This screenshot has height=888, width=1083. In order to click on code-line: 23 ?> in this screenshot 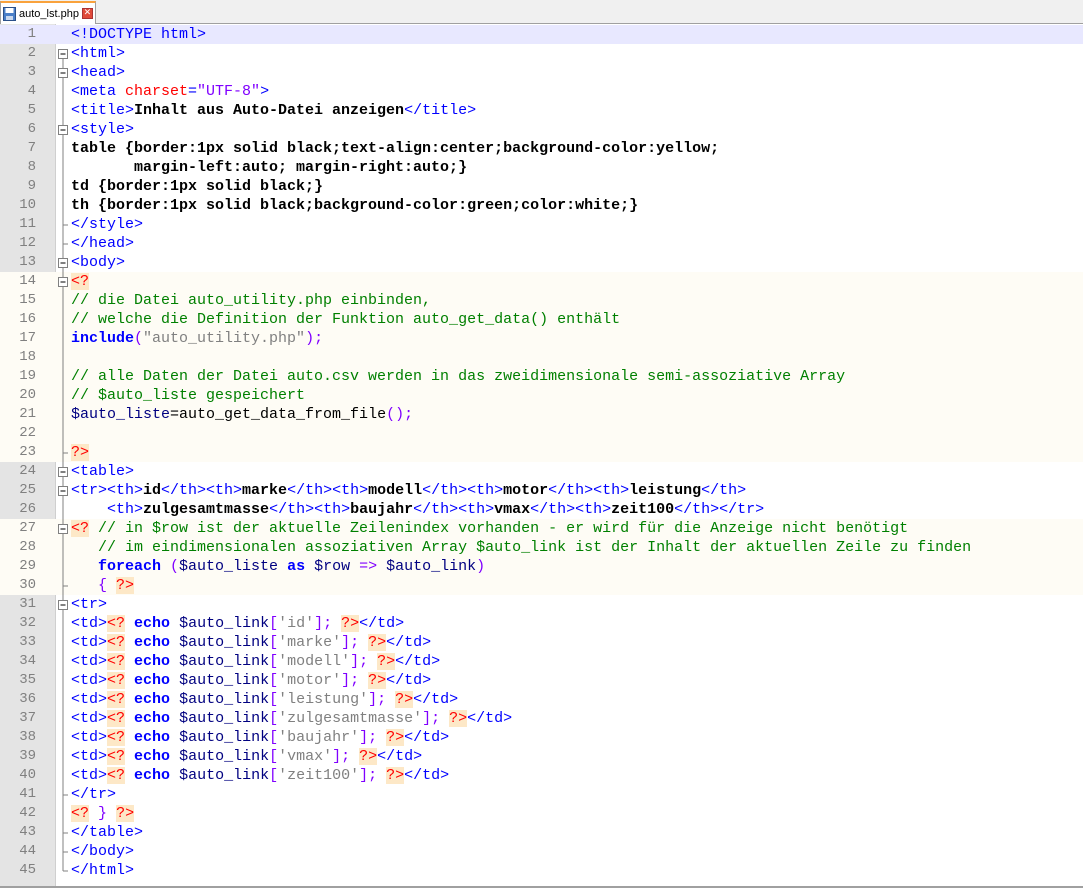, I will do `click(541, 452)`.